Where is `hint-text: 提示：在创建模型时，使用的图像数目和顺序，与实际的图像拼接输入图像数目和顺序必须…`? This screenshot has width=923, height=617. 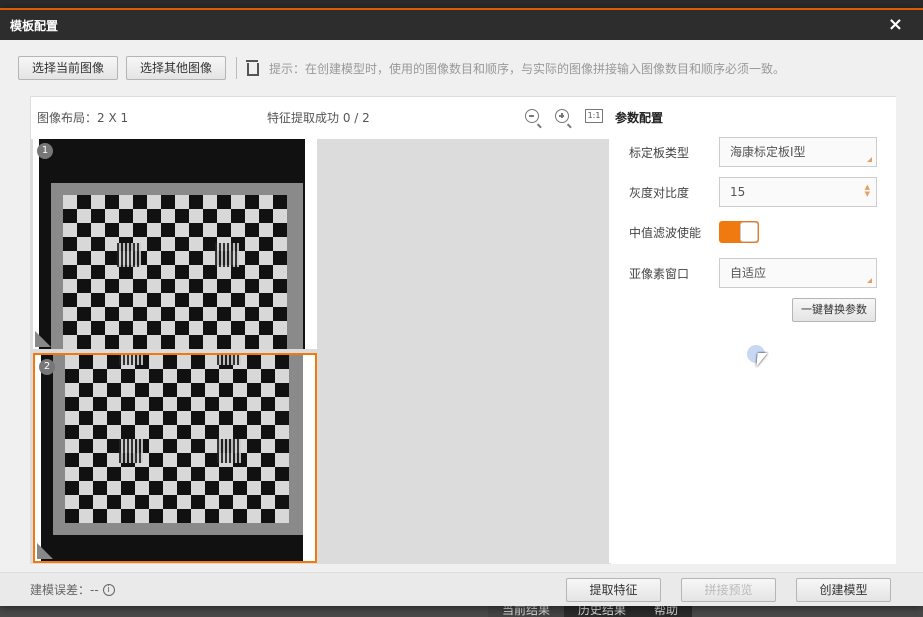 hint-text: 提示：在创建模型时，使用的图像数目和顺序，与实际的图像拼接输入图像数目和顺序必须… is located at coordinates (527, 68).